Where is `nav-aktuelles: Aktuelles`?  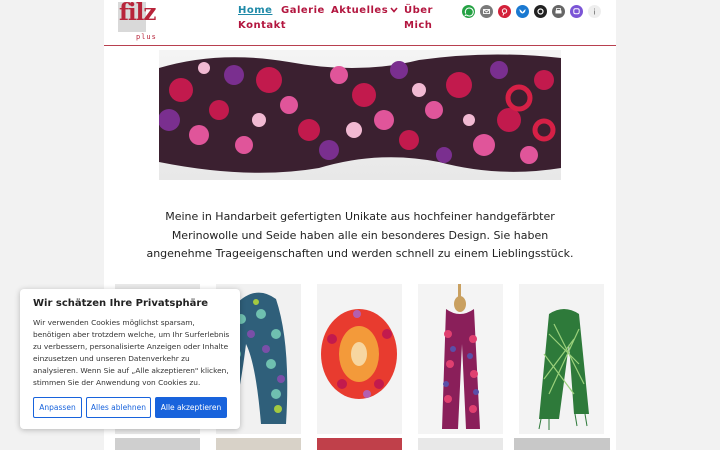 nav-aktuelles: Aktuelles is located at coordinates (364, 11).